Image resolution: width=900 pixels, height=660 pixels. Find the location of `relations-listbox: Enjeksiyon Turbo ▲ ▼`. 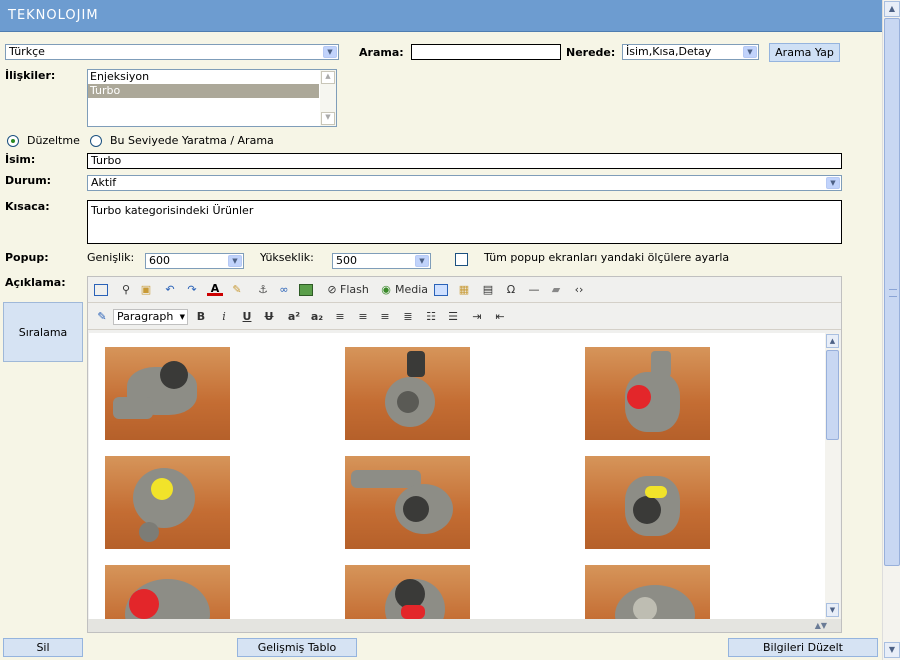

relations-listbox: Enjeksiyon Turbo ▲ ▼ is located at coordinates (212, 98).